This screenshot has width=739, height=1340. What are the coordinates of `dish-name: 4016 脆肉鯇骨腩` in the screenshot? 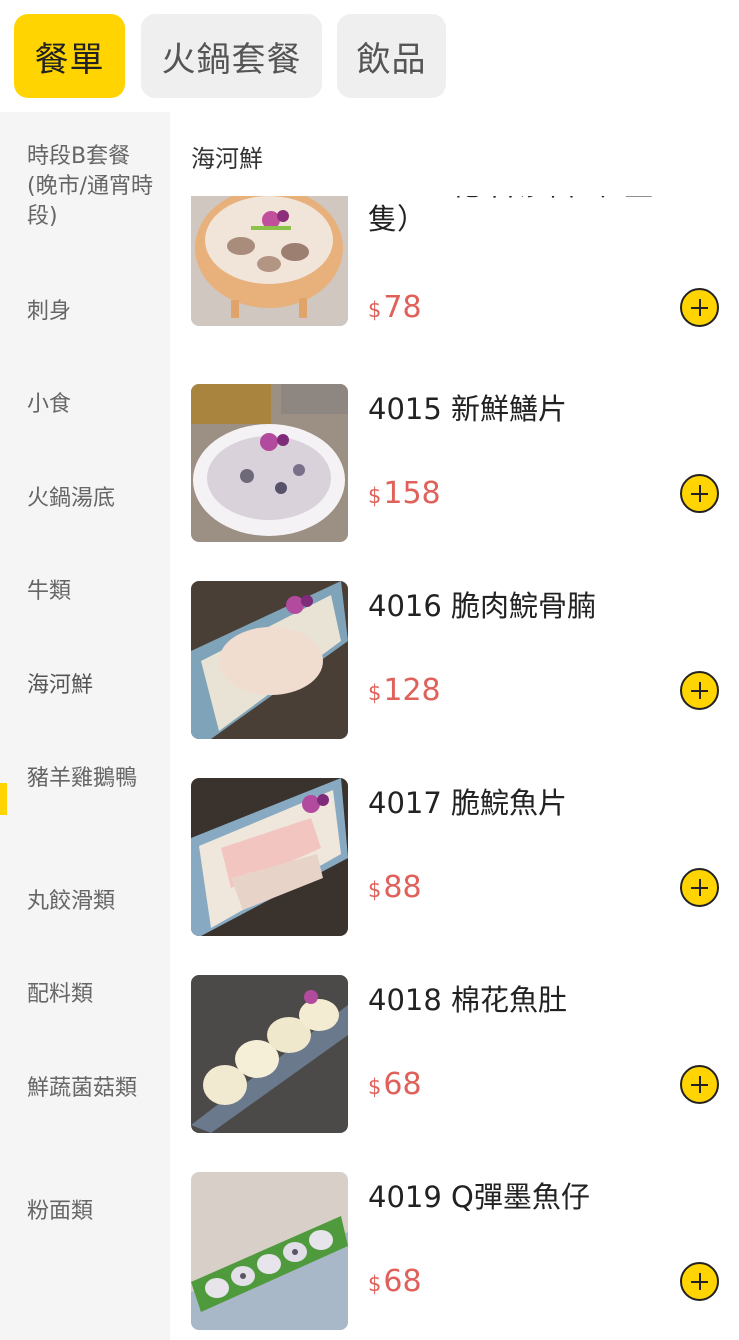 It's located at (482, 606).